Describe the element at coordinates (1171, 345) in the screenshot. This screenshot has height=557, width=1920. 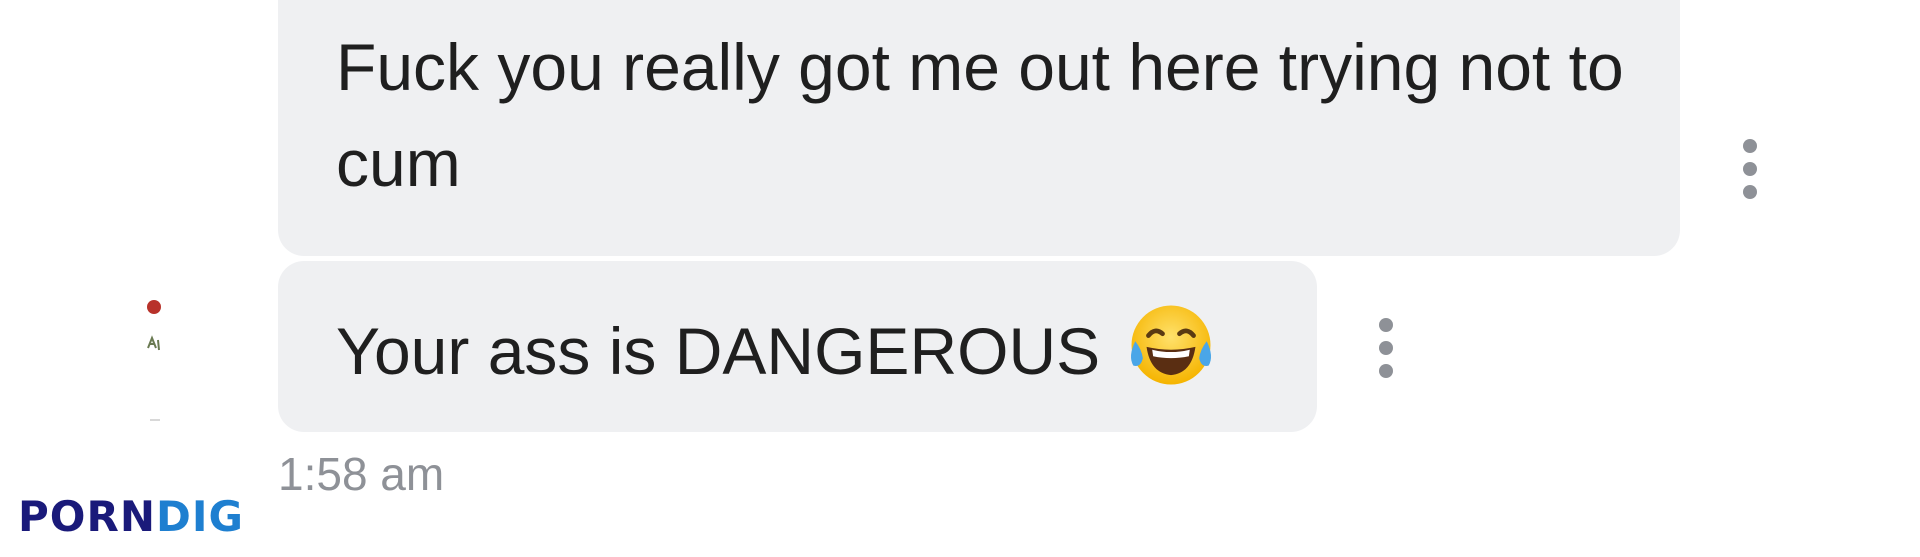
I see `laughing-tears-emoji-icon` at that location.